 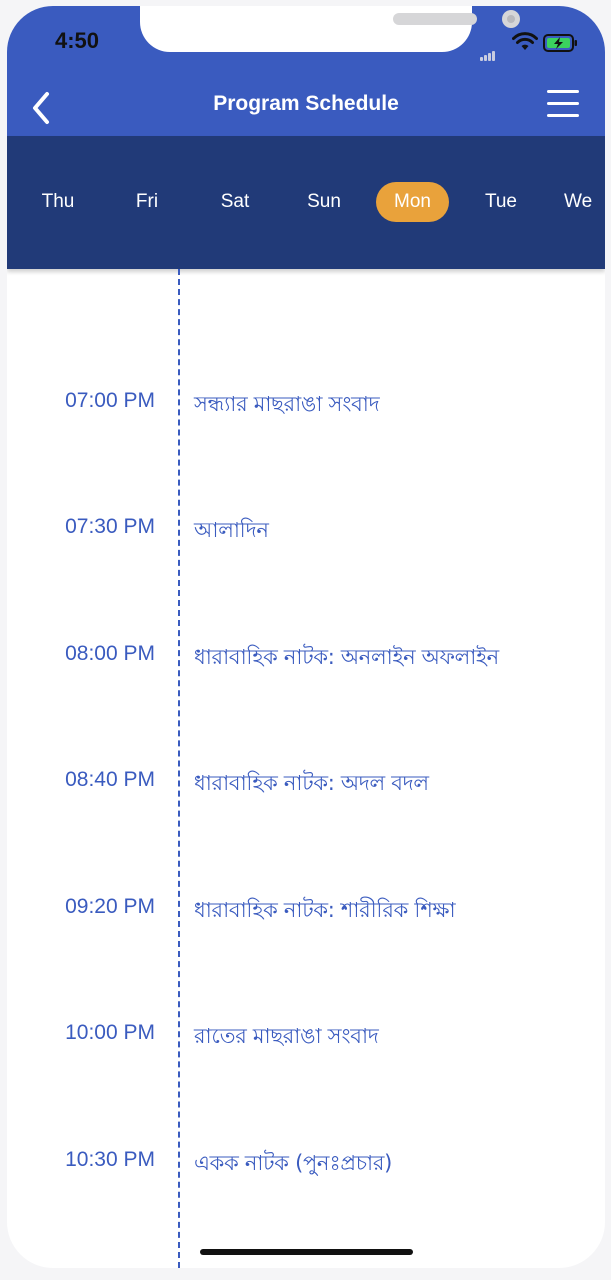 I want to click on schedule-row: 08:40 PM ধারাবাহিক নাটক: অদল বদল, so click(x=306, y=780).